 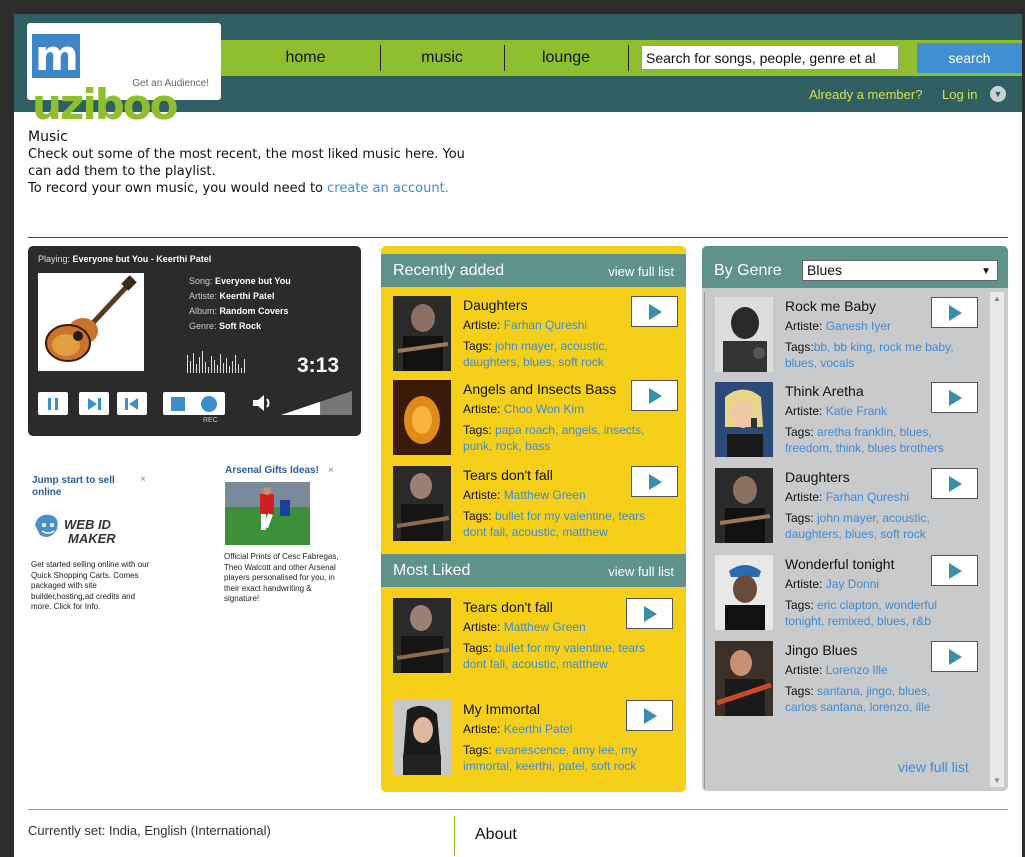 What do you see at coordinates (801, 432) in the screenshot?
I see `tags-label: Tags:` at bounding box center [801, 432].